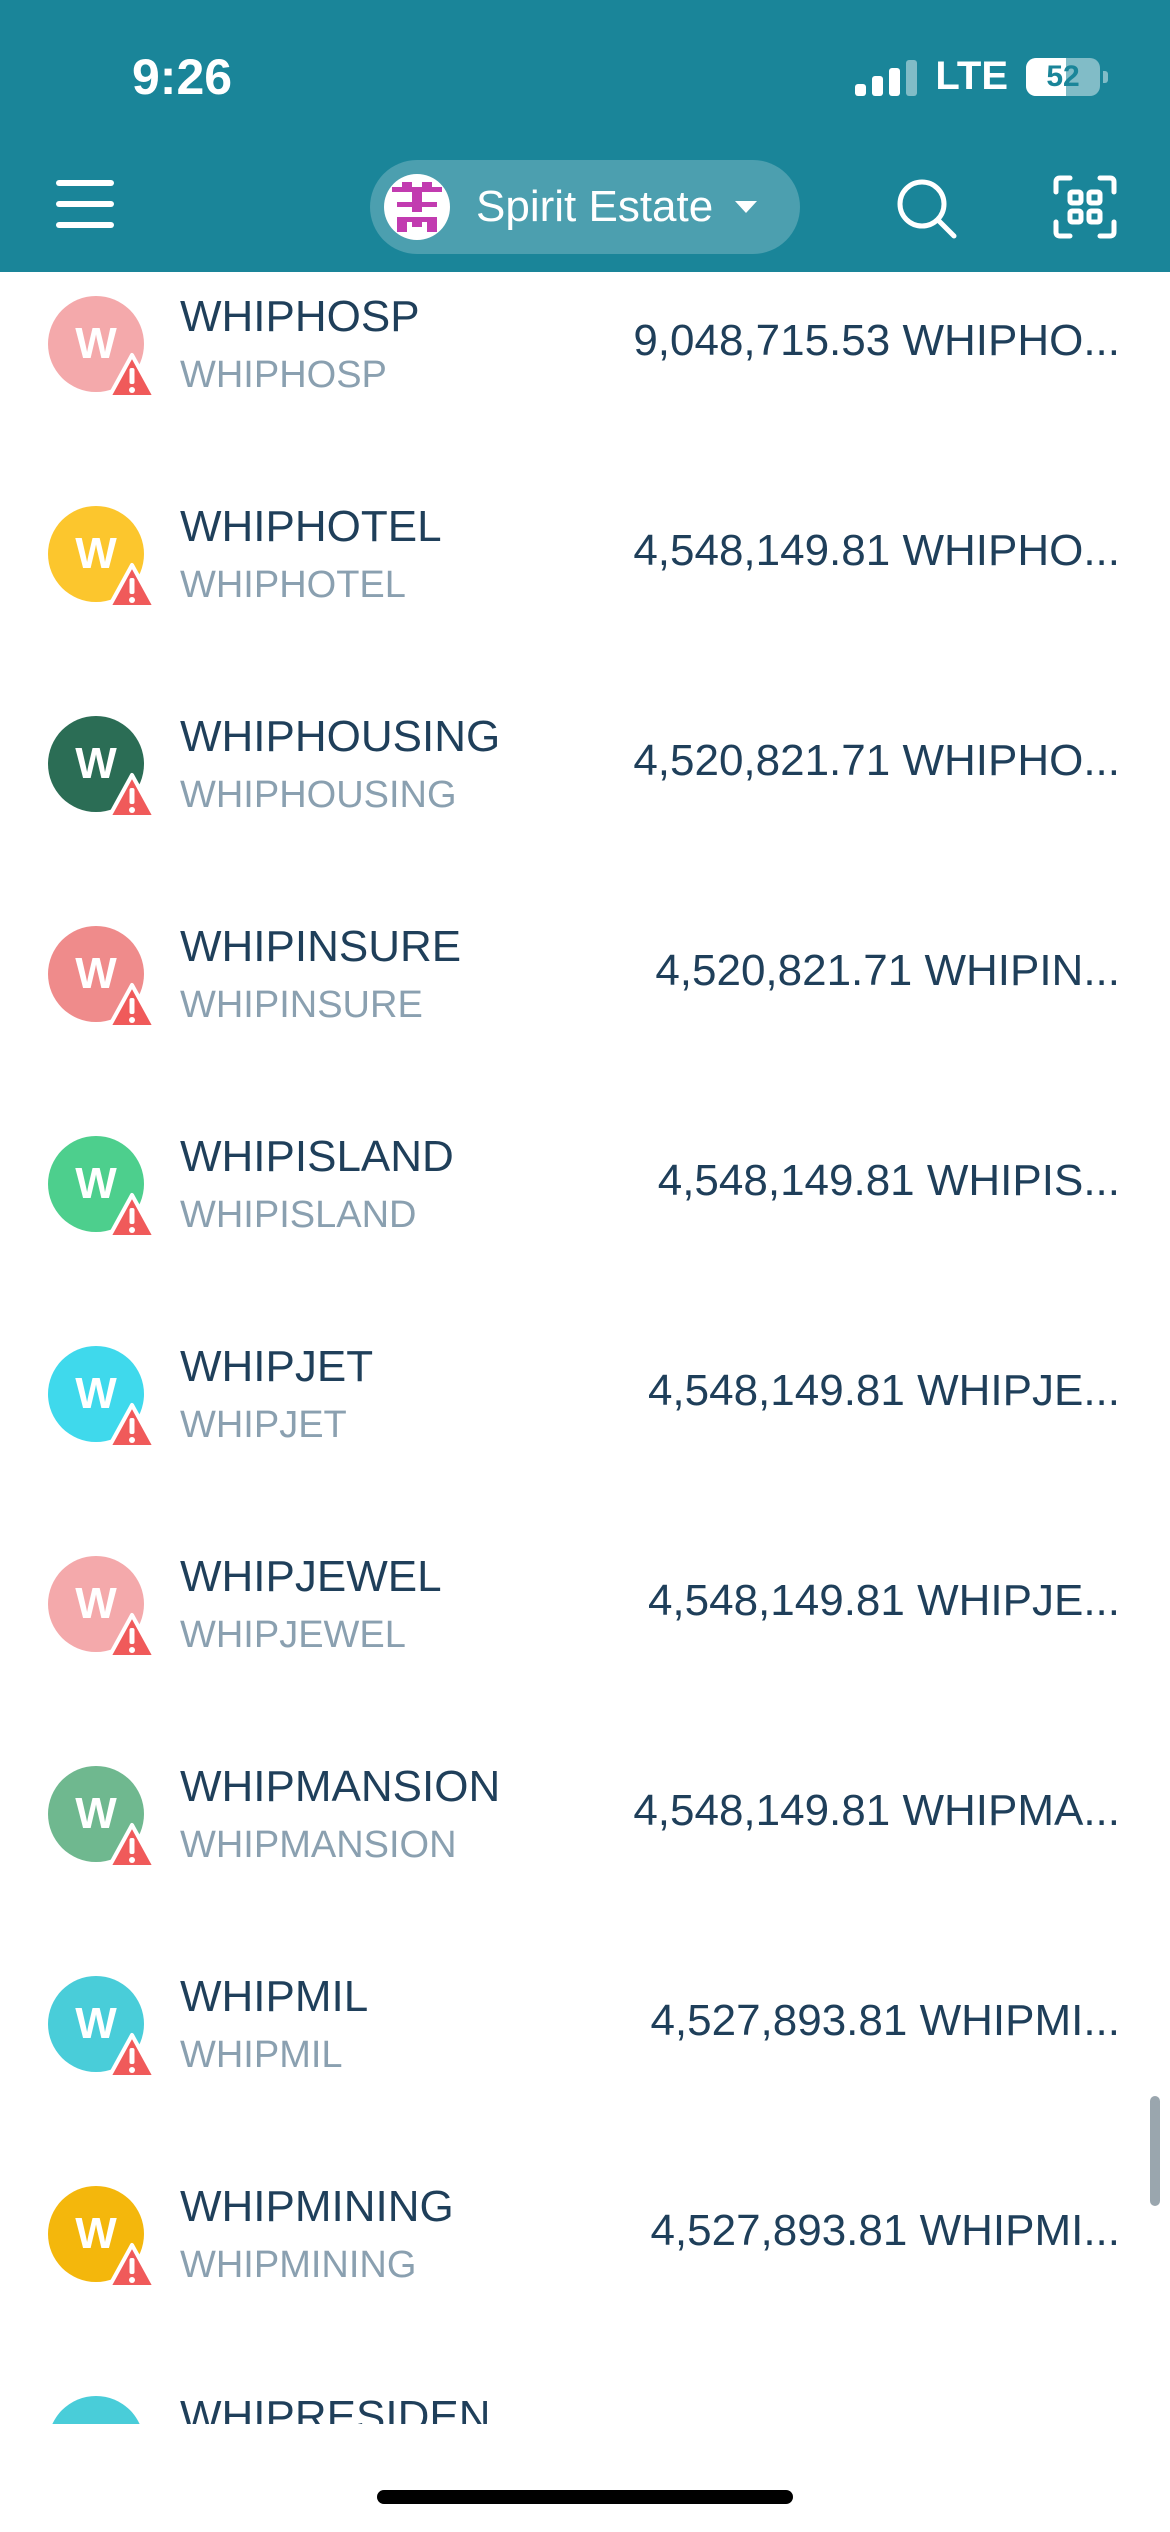  I want to click on token-symbol: WHIPHOSP, so click(300, 316).